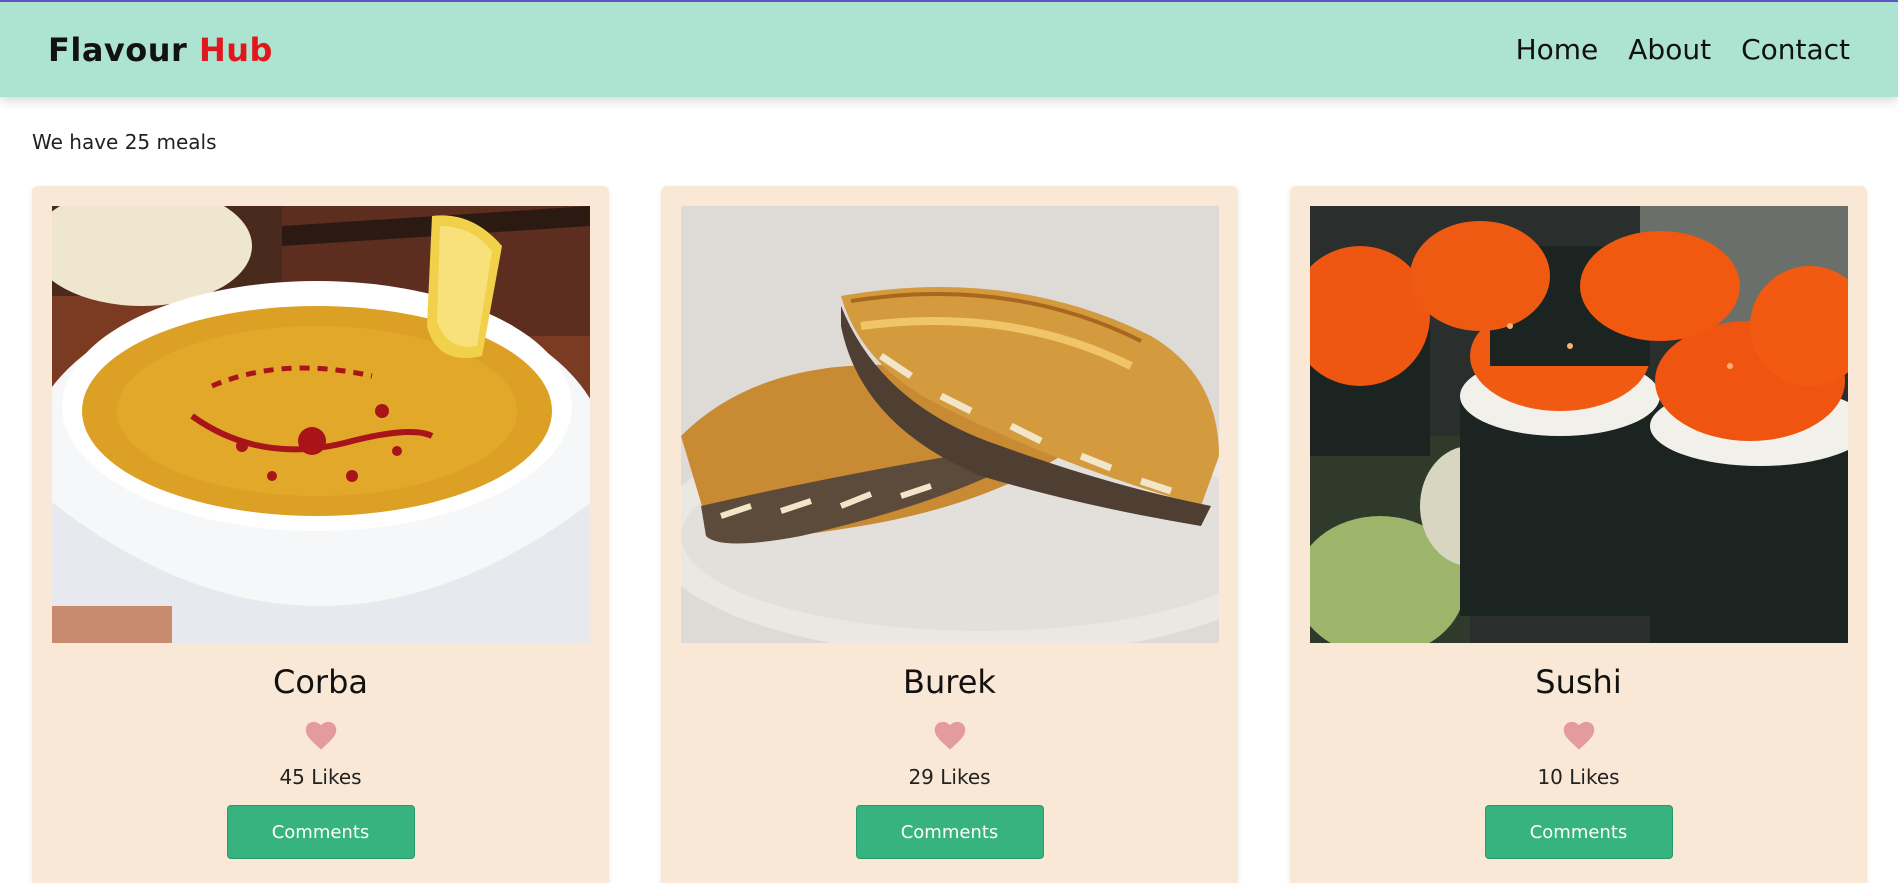 This screenshot has width=1898, height=883. What do you see at coordinates (949, 682) in the screenshot?
I see `meal-name: Burek` at bounding box center [949, 682].